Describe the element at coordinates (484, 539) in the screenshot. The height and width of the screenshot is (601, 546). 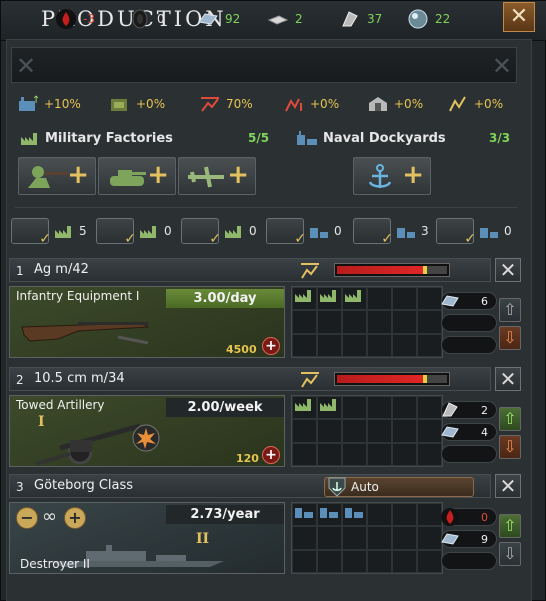
I see `resource-amount: 9` at that location.